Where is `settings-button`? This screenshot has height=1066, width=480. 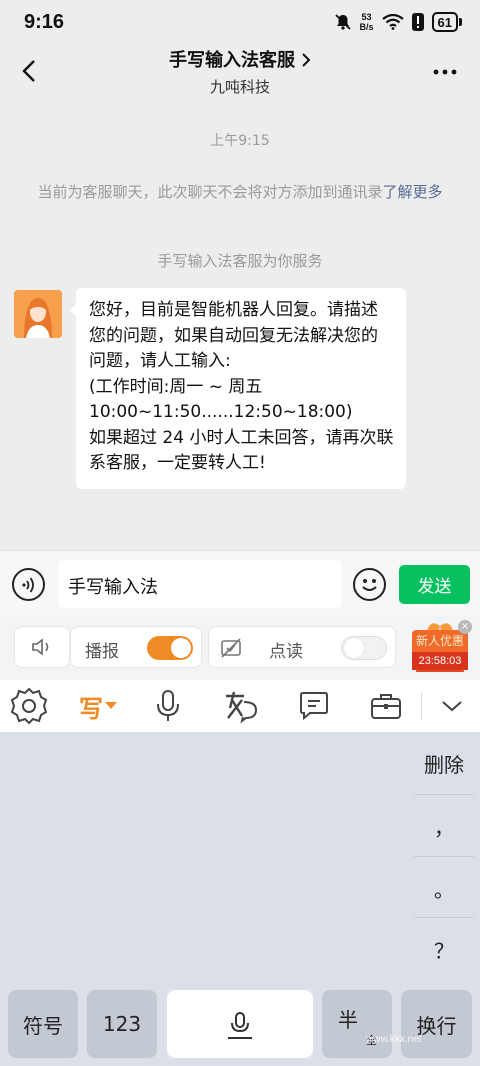
settings-button is located at coordinates (29, 706).